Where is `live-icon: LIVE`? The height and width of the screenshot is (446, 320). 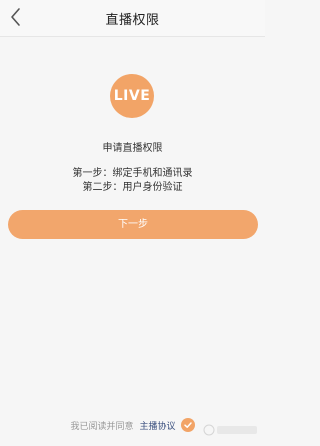
live-icon: LIVE is located at coordinates (132, 96).